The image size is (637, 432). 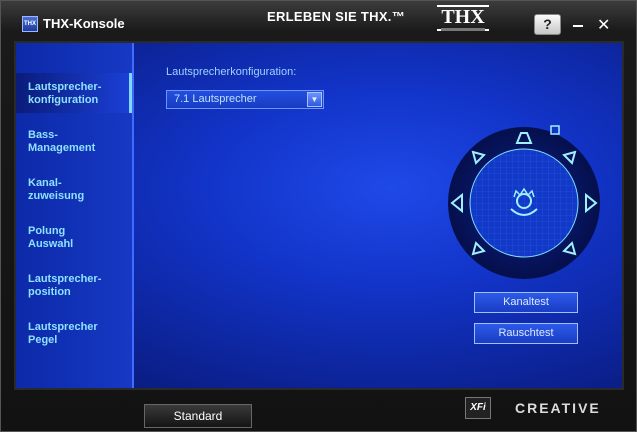 I want to click on speaker-config-select: 7.1 Lautsprecher ▼, so click(x=245, y=99).